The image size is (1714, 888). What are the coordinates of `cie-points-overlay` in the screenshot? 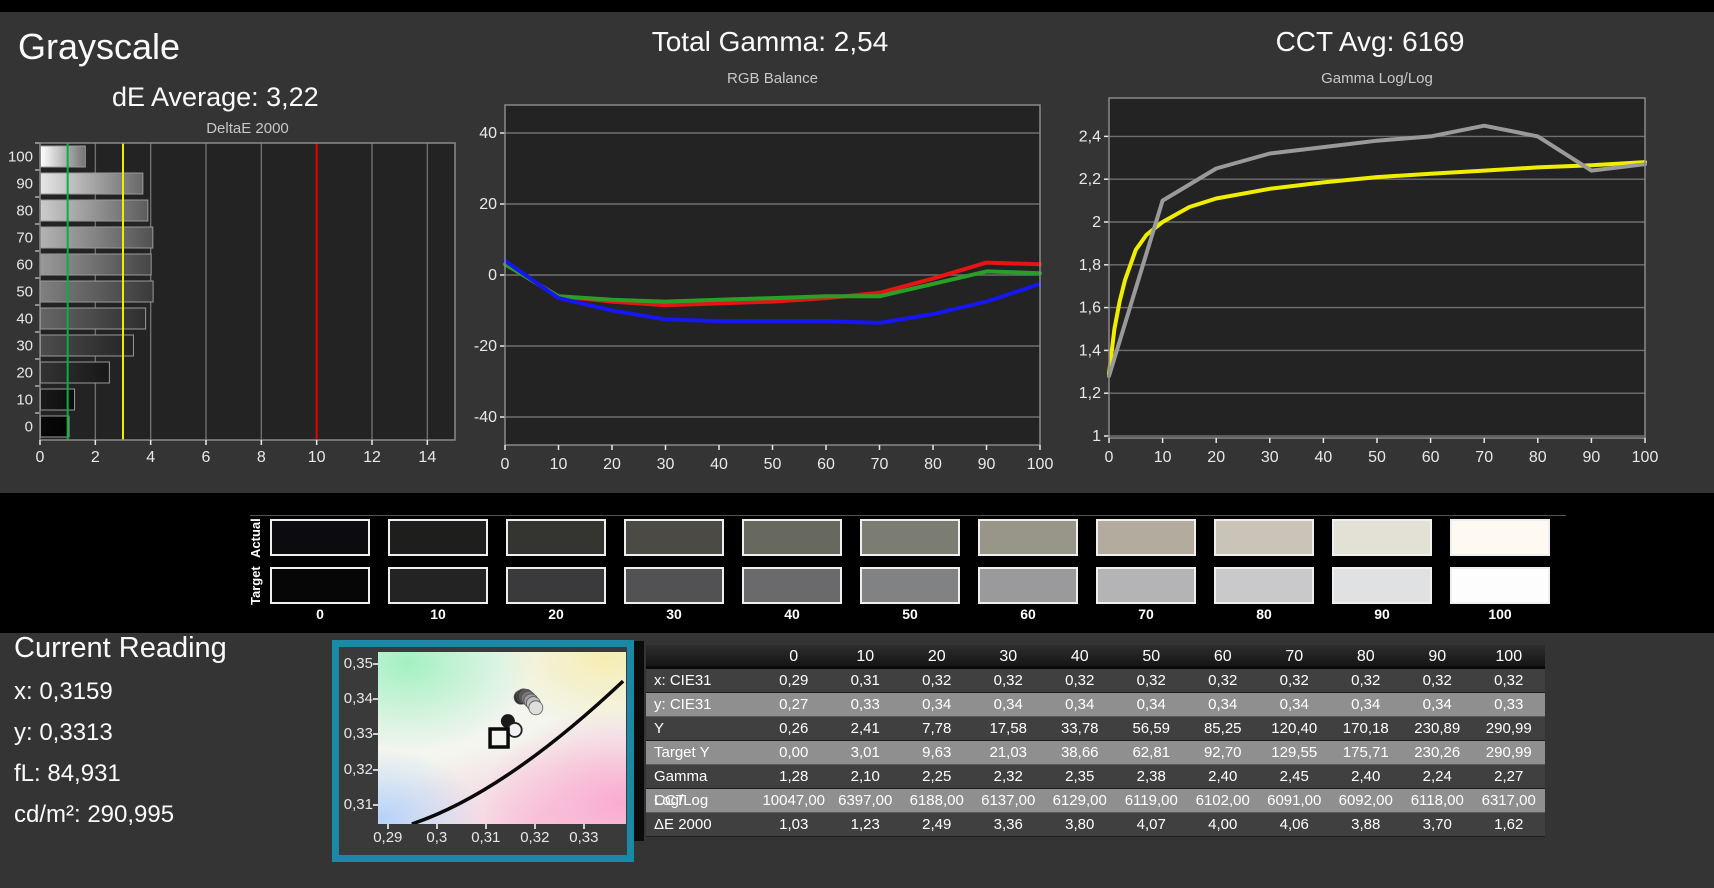 It's located at (518, 751).